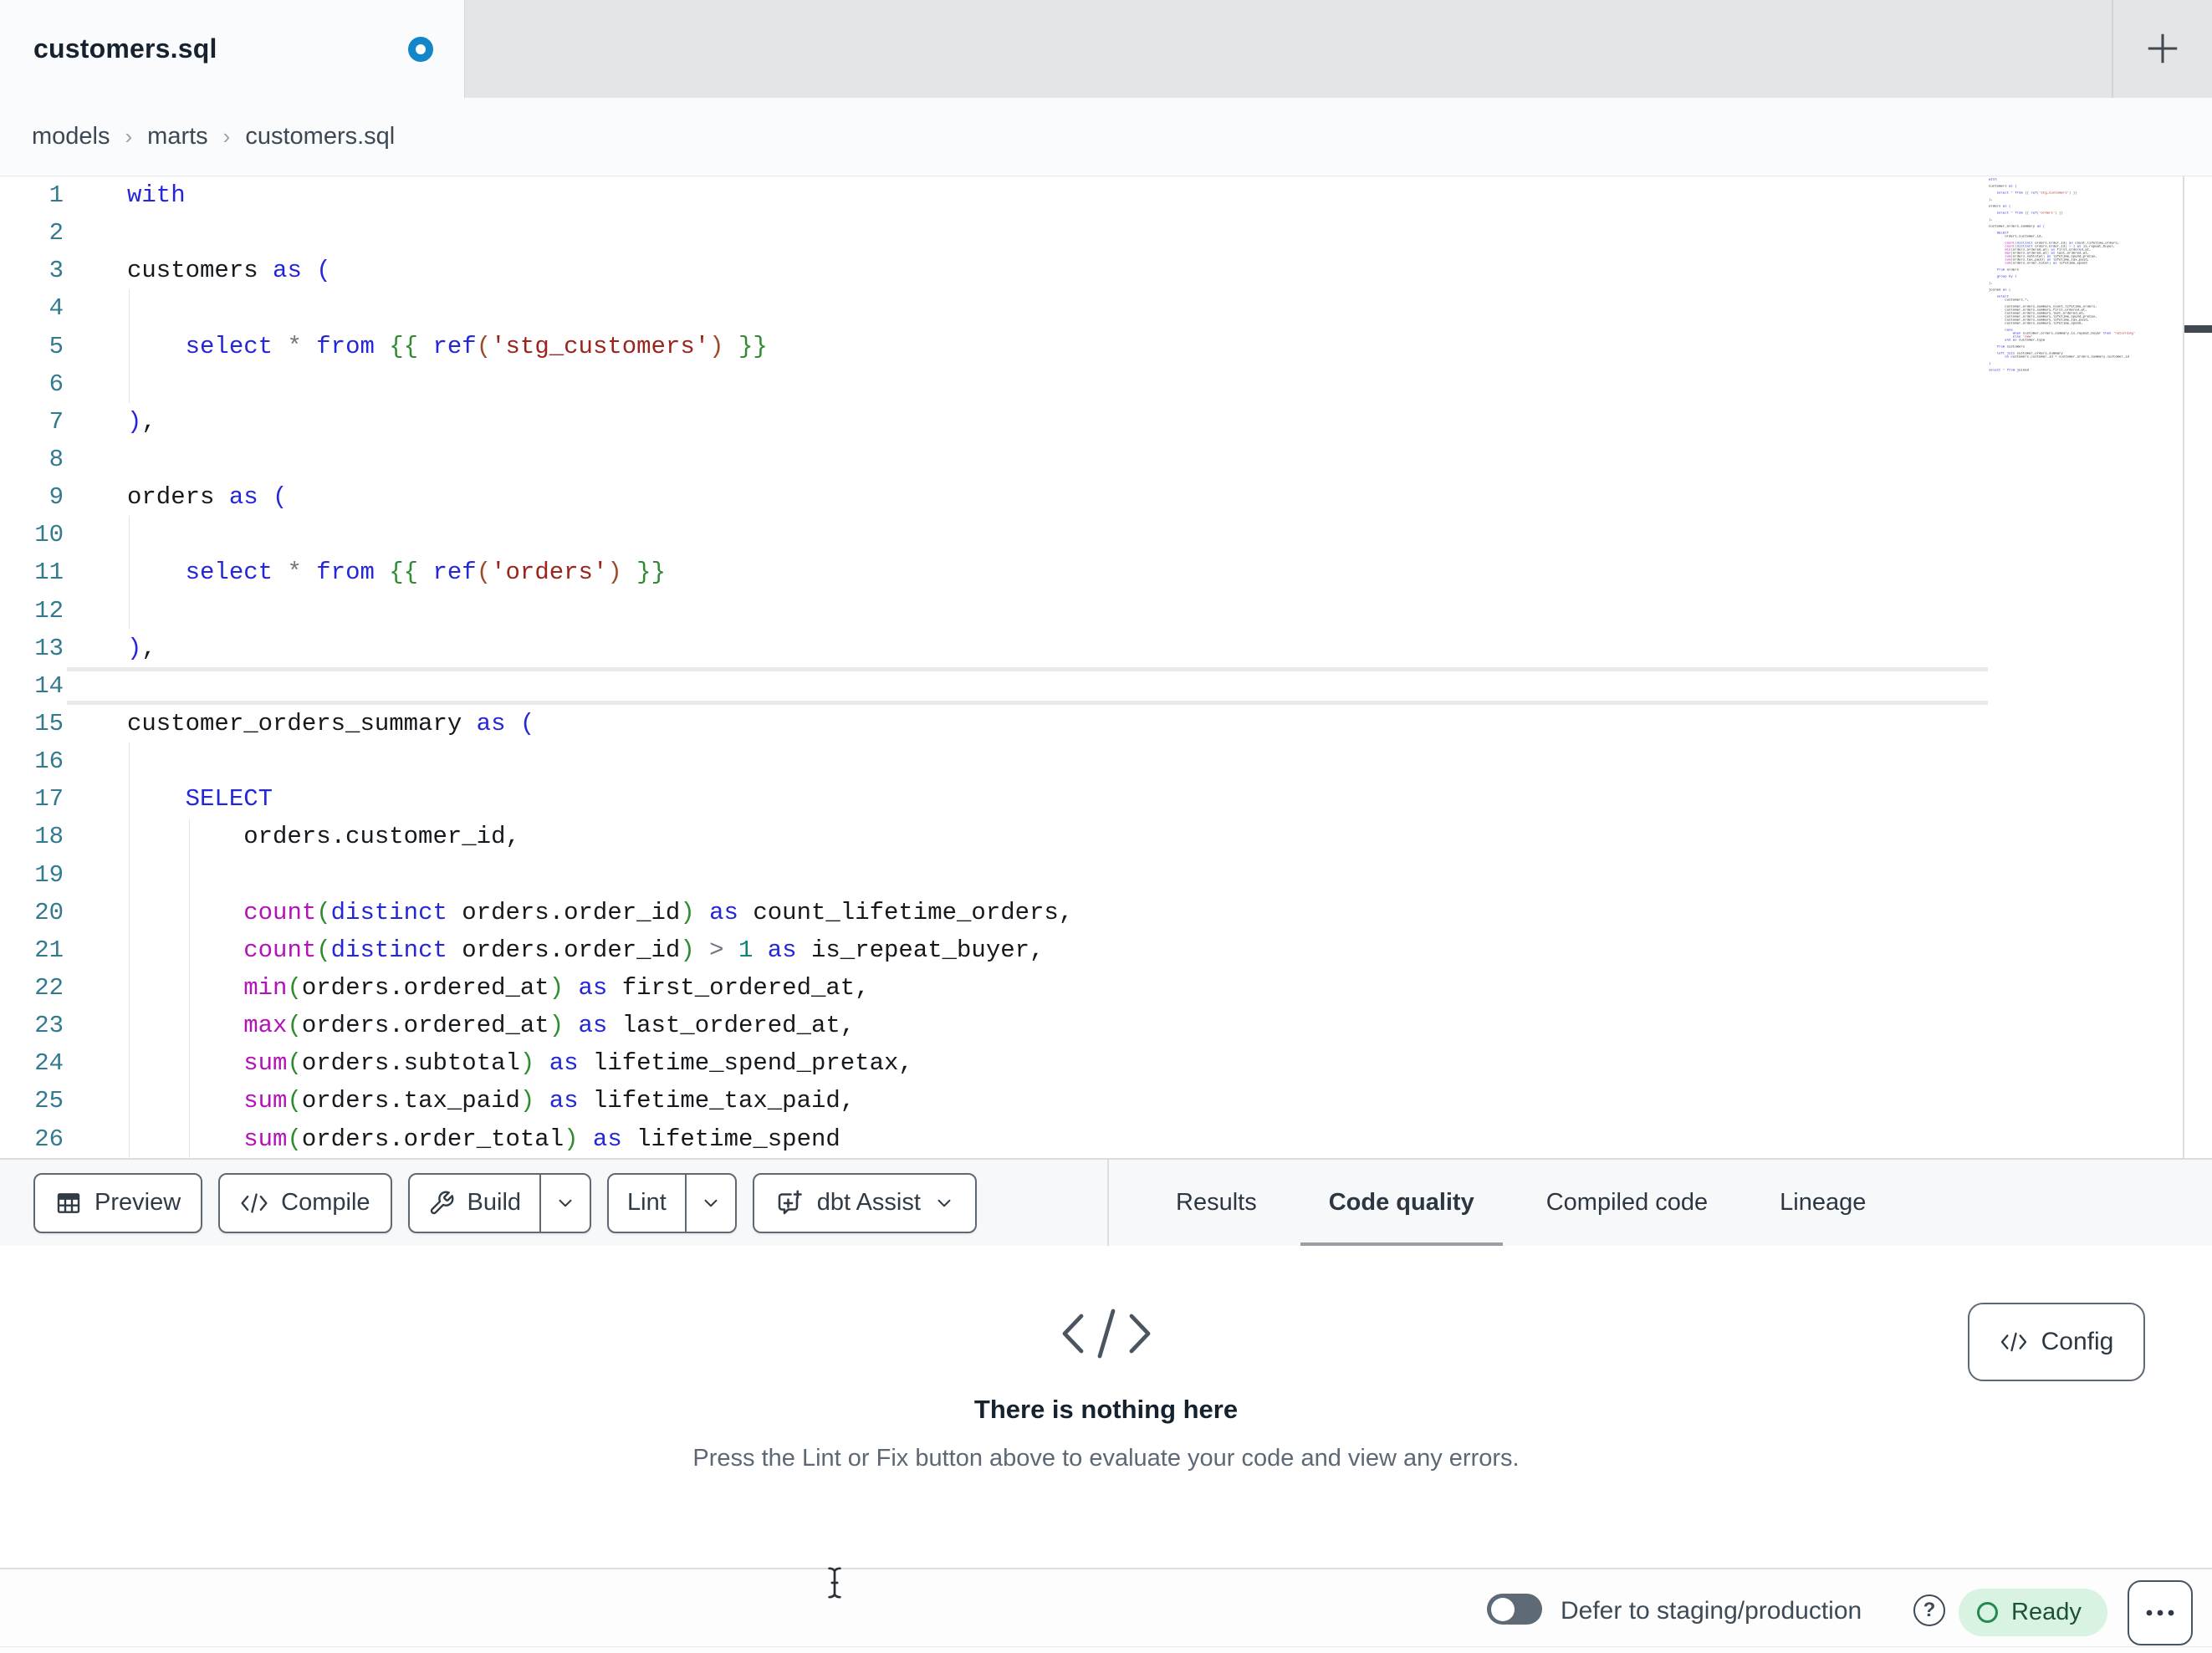 This screenshot has height=1653, width=2212. Describe the element at coordinates (710, 1203) in the screenshot. I see `lint-dropdown-button` at that location.